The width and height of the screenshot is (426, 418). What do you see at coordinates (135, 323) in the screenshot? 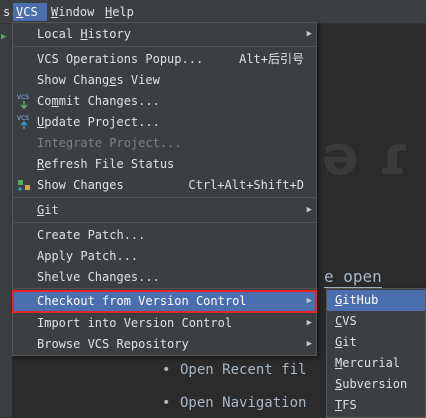
I see `menu-item-label: Import into Version Control` at bounding box center [135, 323].